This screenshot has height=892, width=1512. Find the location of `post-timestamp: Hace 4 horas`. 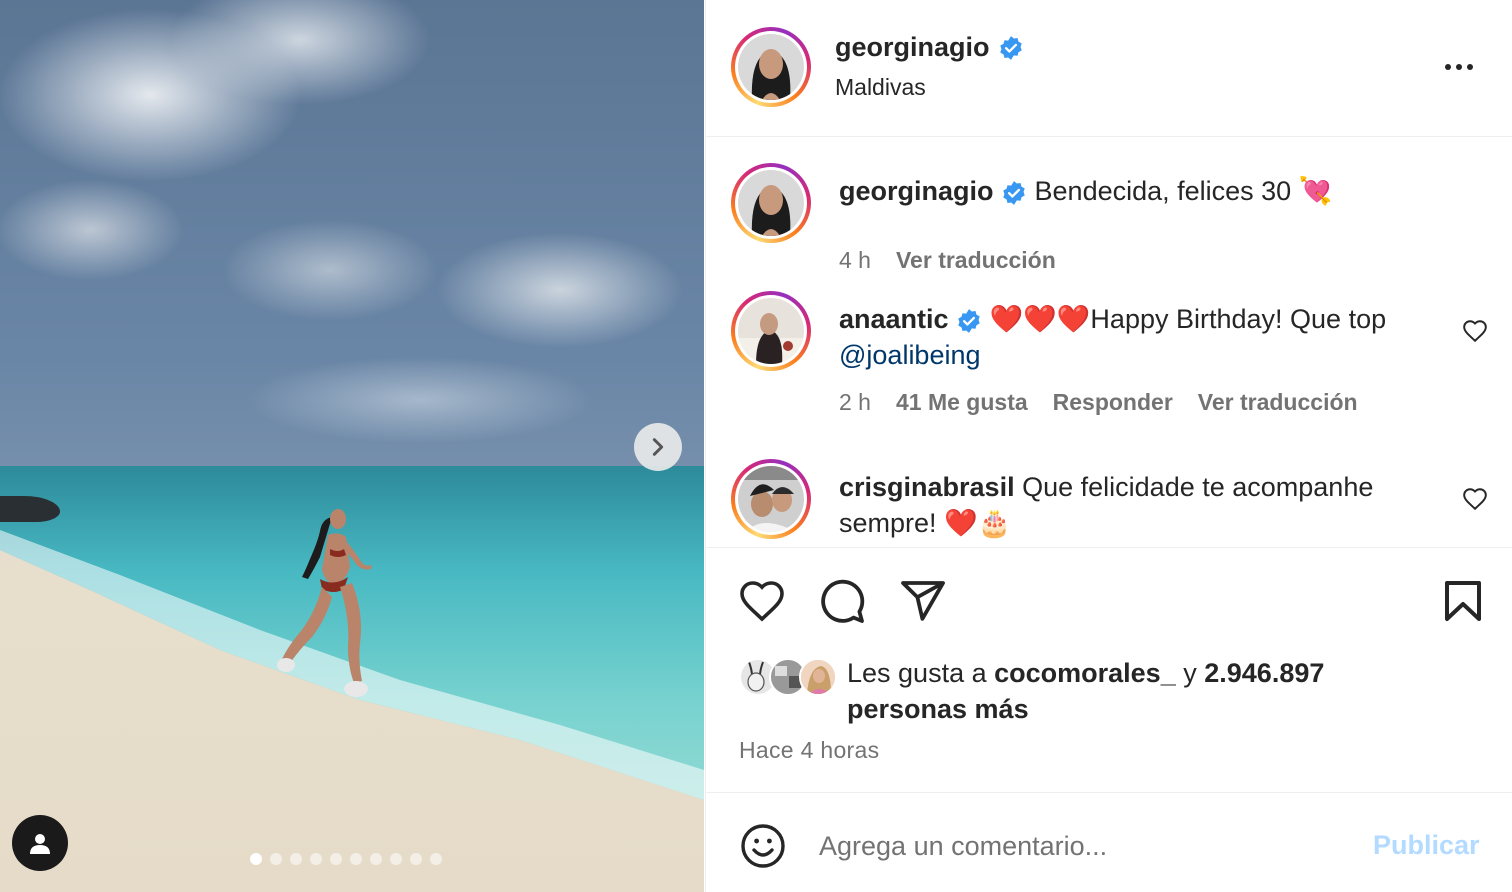

post-timestamp: Hace 4 horas is located at coordinates (809, 750).